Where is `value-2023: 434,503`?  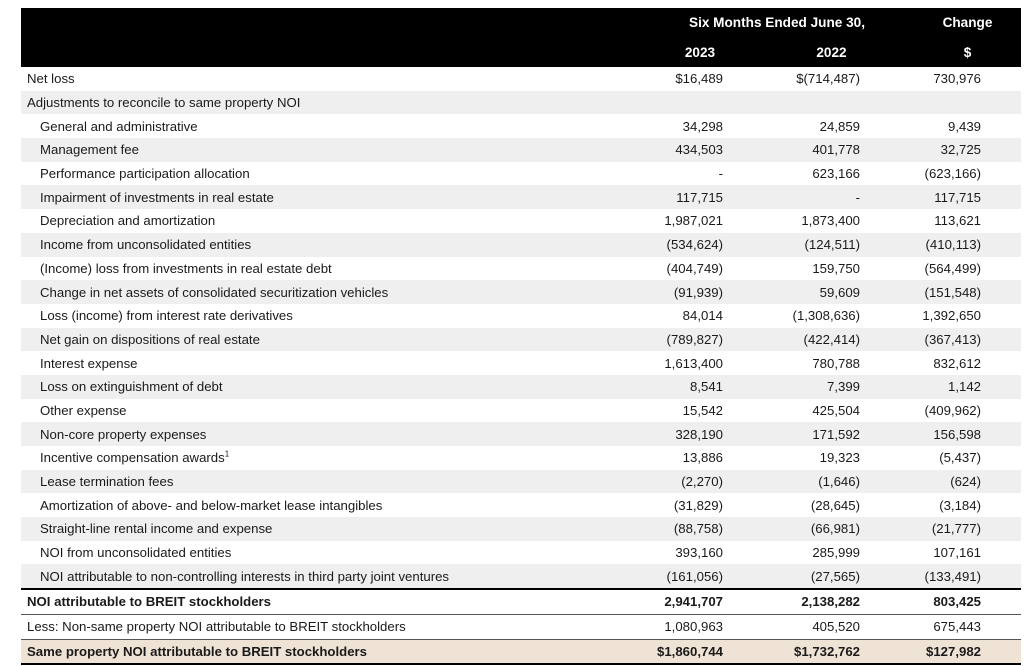 value-2023: 434,503 is located at coordinates (680, 150).